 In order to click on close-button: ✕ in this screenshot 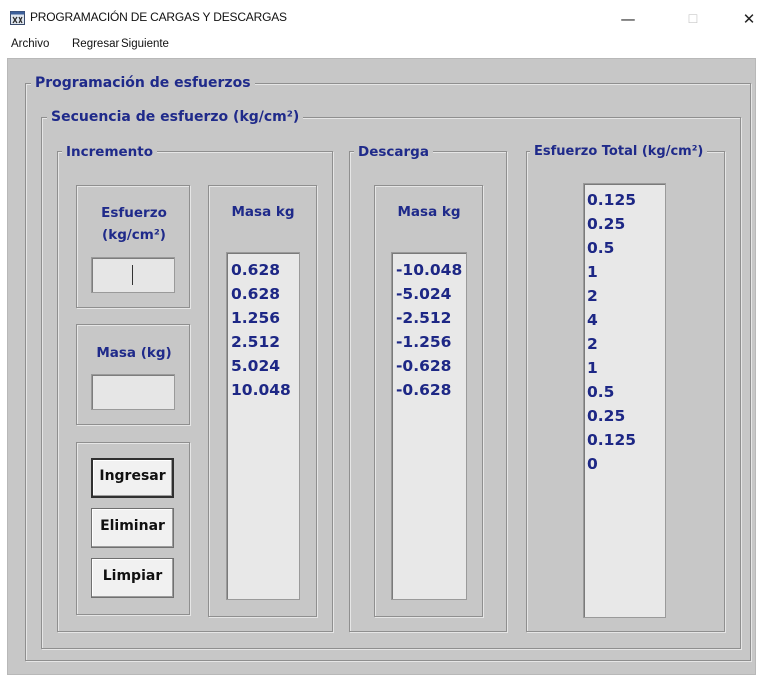, I will do `click(746, 19)`.